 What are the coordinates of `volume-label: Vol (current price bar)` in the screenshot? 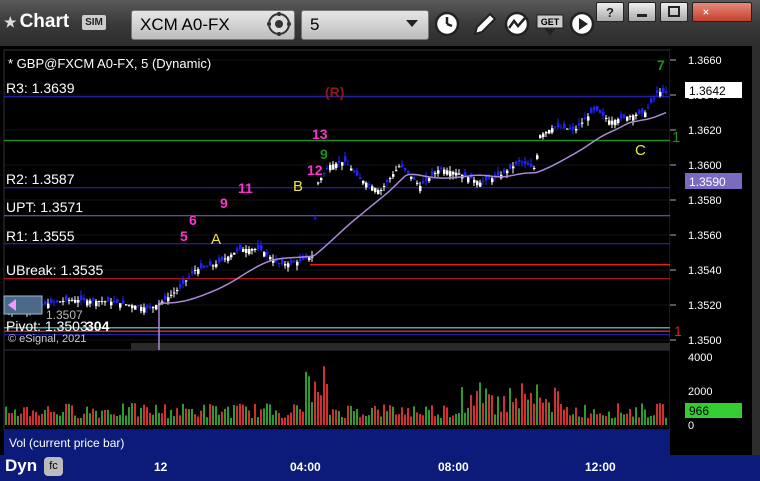 It's located at (67, 443).